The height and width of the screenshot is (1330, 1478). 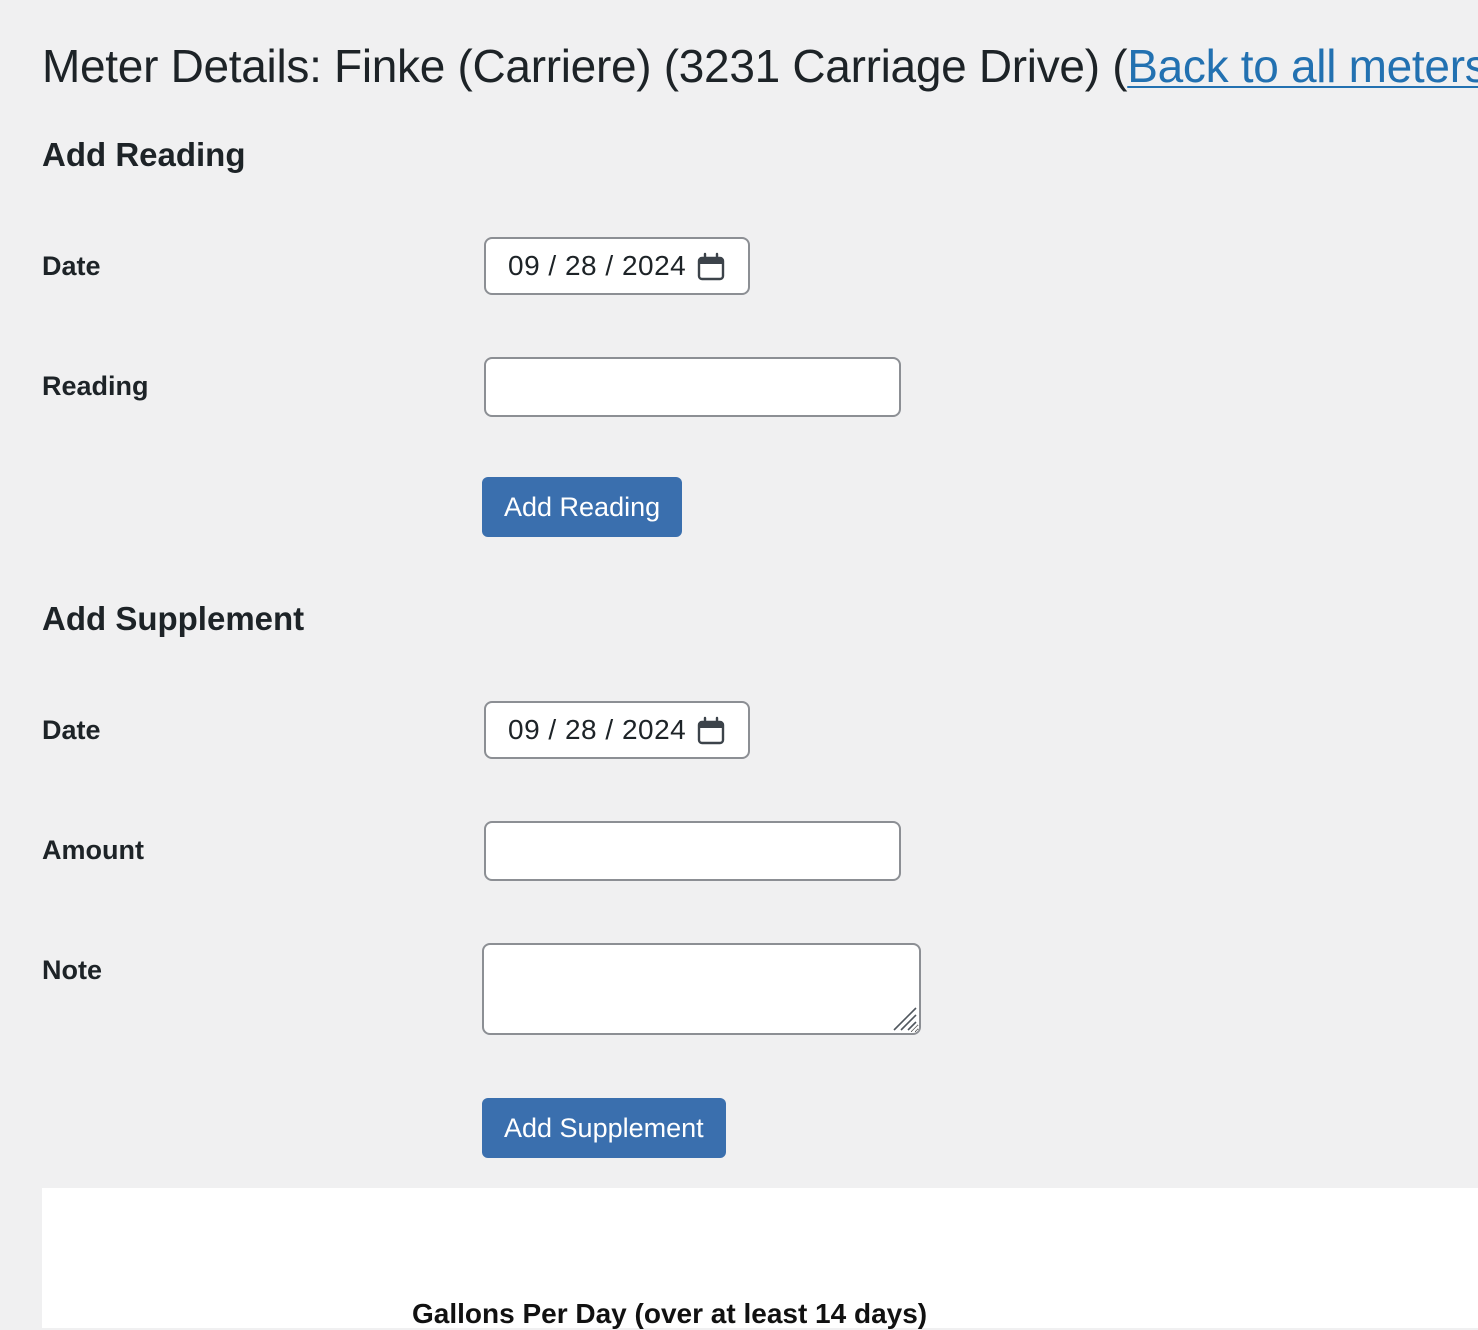 What do you see at coordinates (701, 989) in the screenshot?
I see `note-textarea` at bounding box center [701, 989].